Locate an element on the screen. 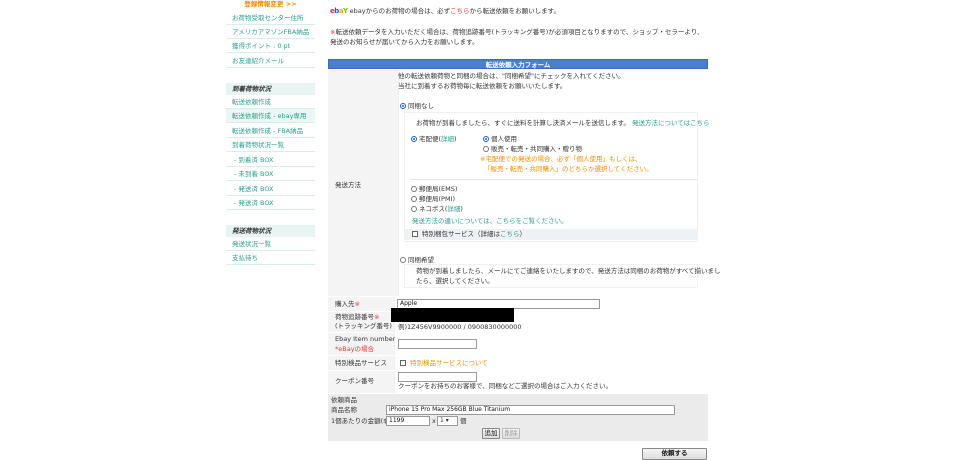 The height and width of the screenshot is (460, 960). sidebar-item-not-arrived-box: - 未到着 BOX is located at coordinates (270, 174).